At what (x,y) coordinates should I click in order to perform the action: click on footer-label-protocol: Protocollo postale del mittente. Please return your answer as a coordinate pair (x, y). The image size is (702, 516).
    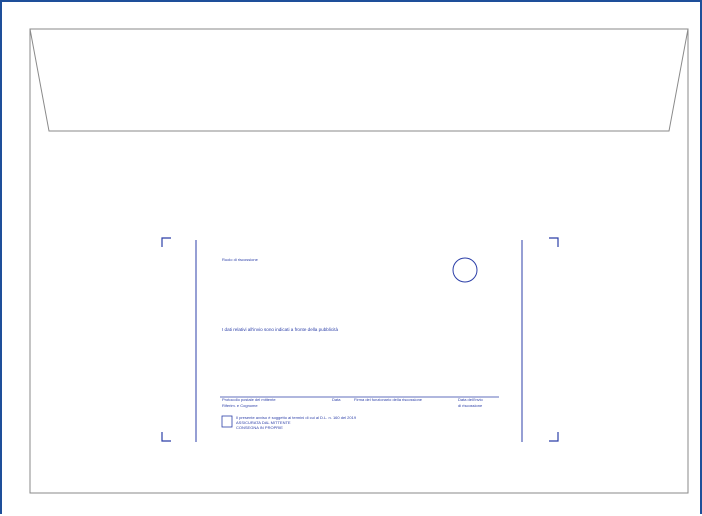
    Looking at the image, I should click on (249, 399).